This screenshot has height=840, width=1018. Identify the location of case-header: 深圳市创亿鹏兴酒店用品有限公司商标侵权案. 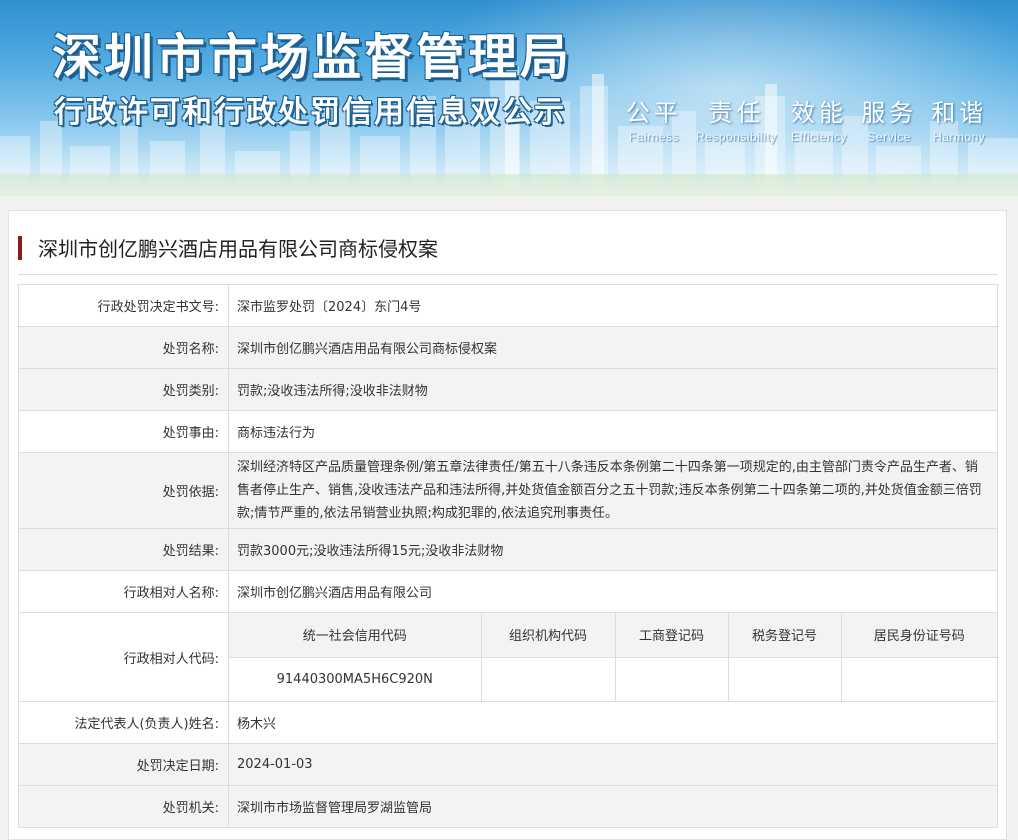
(508, 253).